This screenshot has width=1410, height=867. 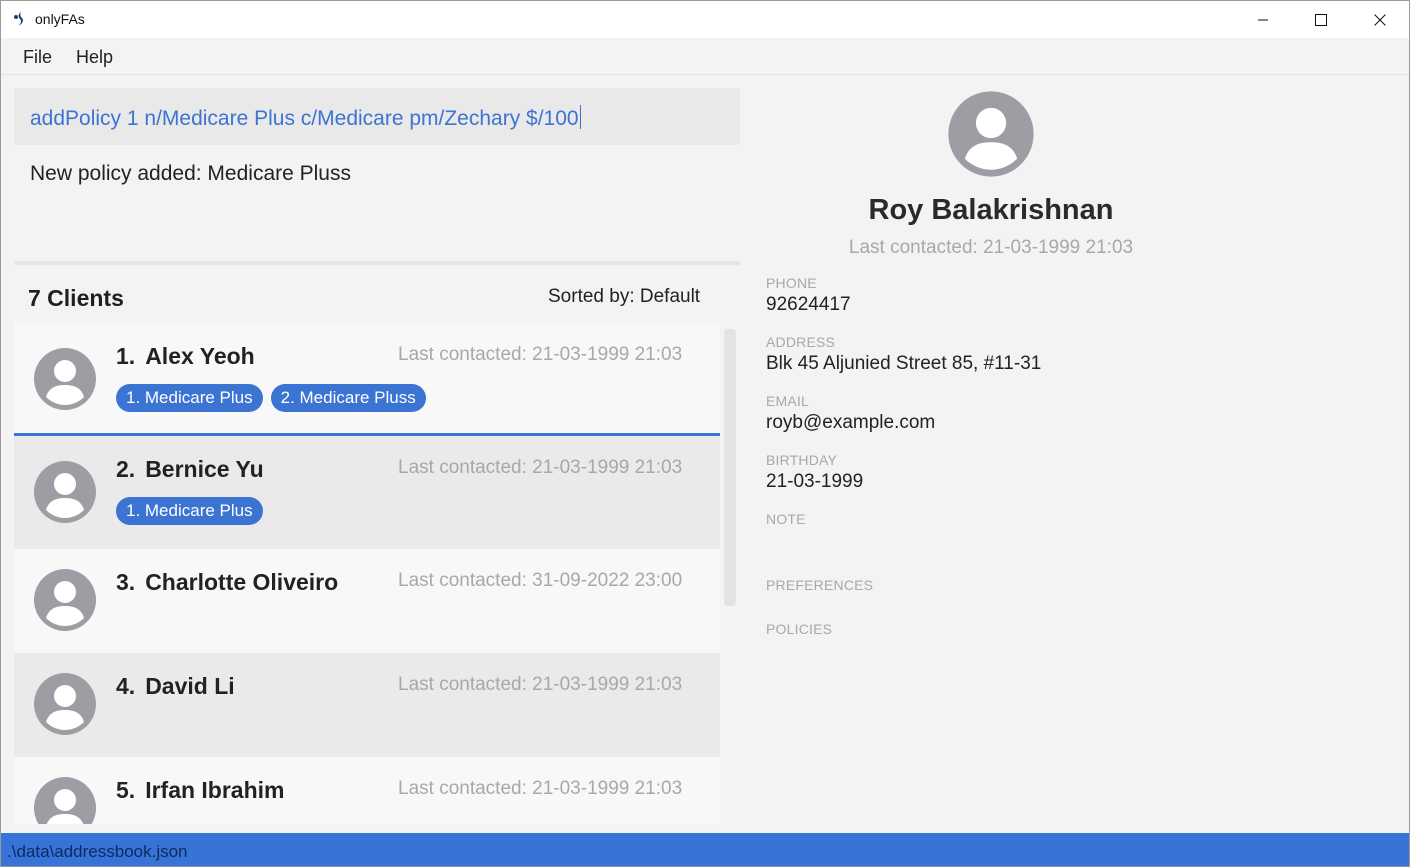 I want to click on address-label: ADDRESS, so click(x=801, y=342).